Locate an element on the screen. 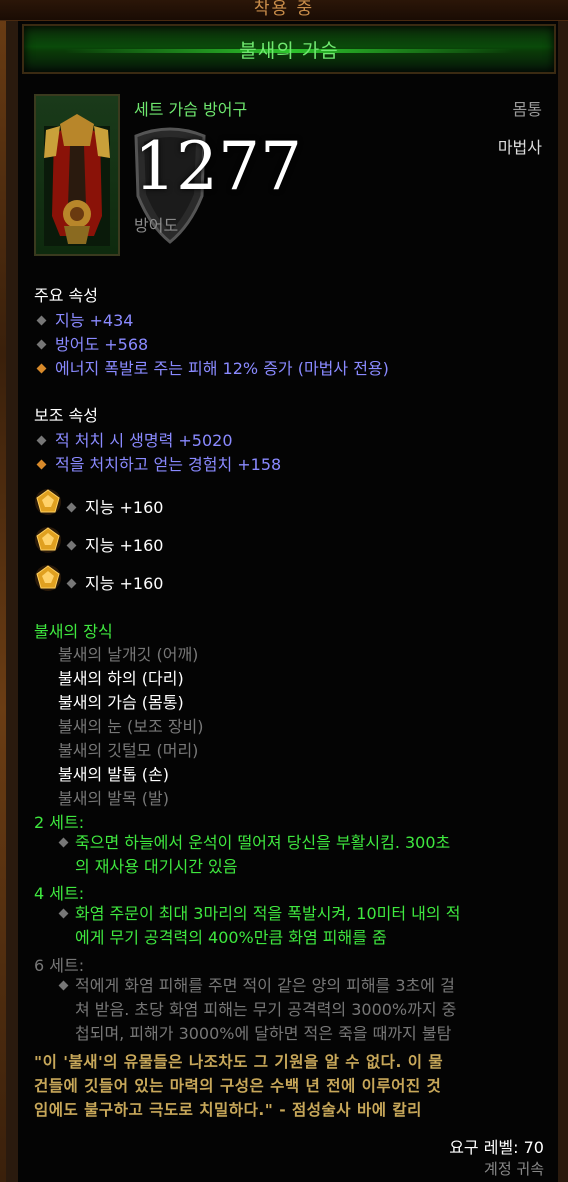  secondary-heading: 보조 속성 is located at coordinates (66, 415).